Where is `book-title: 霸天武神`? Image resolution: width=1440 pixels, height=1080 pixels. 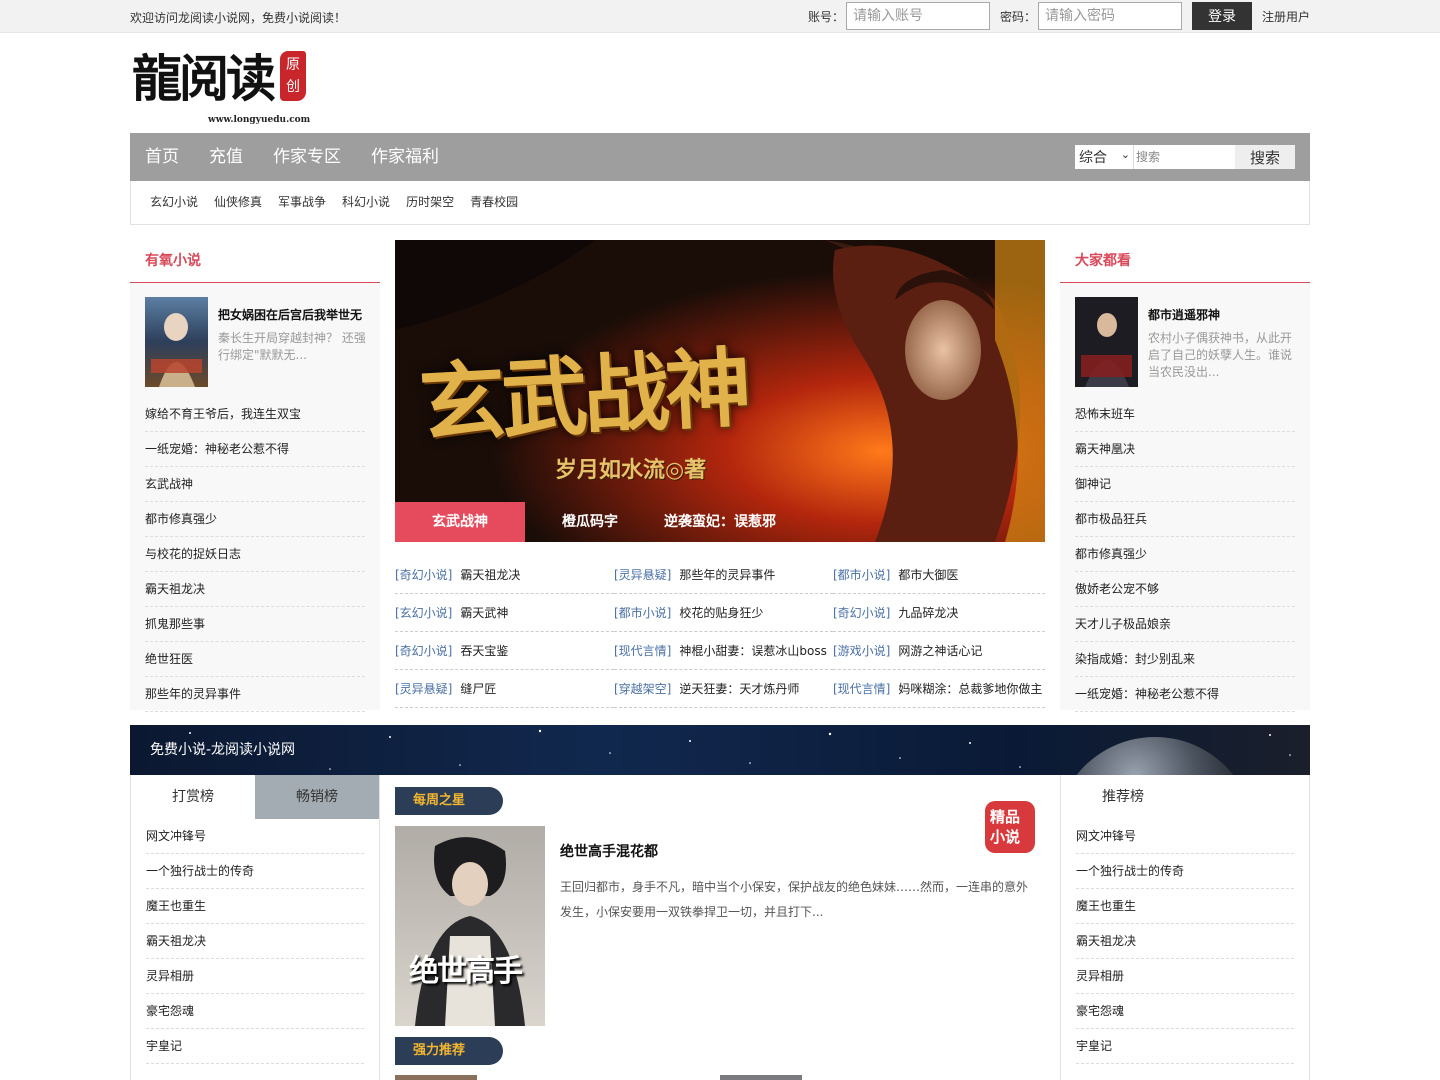 book-title: 霸天武神 is located at coordinates (484, 613).